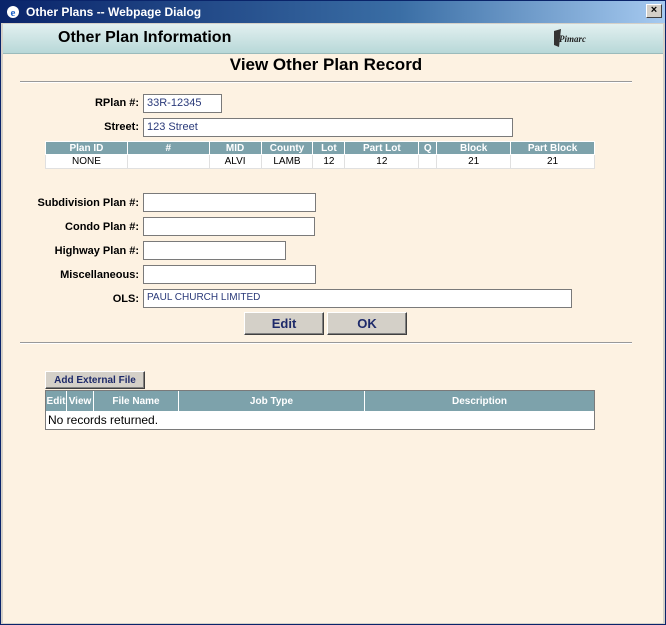 Image resolution: width=666 pixels, height=625 pixels. Describe the element at coordinates (145, 37) in the screenshot. I see `header-title: Other Plan Information` at that location.